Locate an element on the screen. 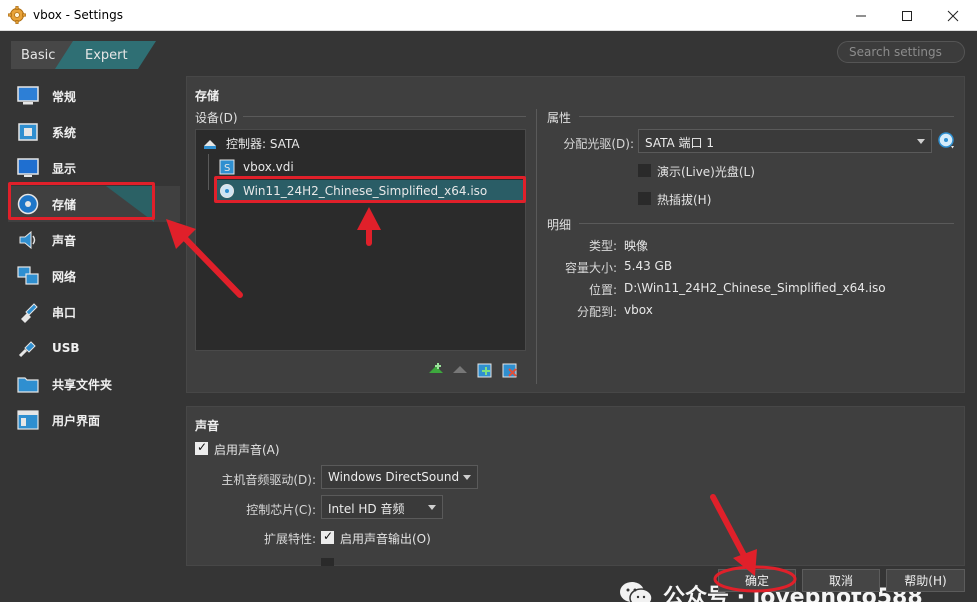 The image size is (977, 602). audio-output-checkbox is located at coordinates (327, 536).